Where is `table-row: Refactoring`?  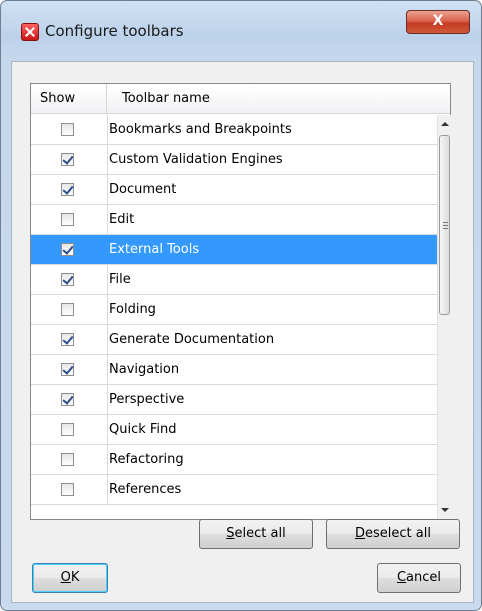 table-row: Refactoring is located at coordinates (234, 460).